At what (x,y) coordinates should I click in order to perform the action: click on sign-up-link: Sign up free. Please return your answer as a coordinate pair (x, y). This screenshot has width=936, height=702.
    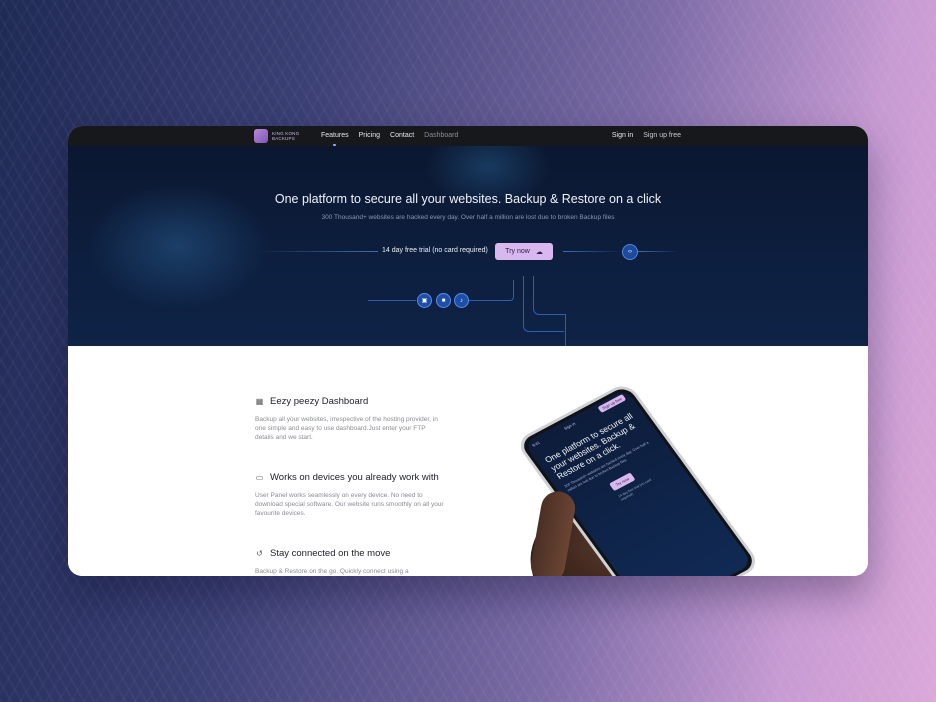
    Looking at the image, I should click on (662, 135).